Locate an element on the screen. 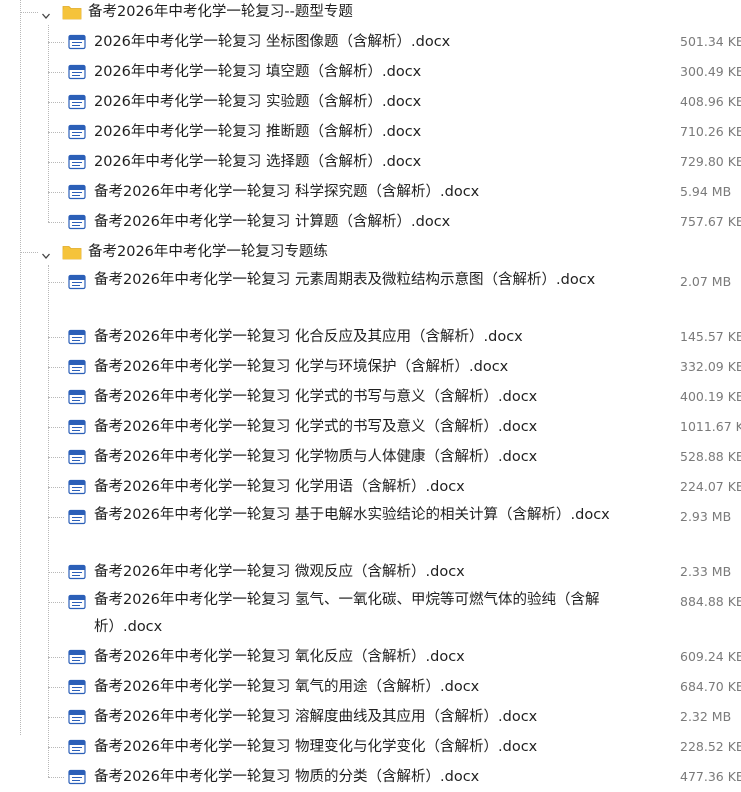 Image resolution: width=741 pixels, height=792 pixels. file-name: 备考2026年中考化学一轮复习 化合反应及其应用（含解析）.docx is located at coordinates (308, 337).